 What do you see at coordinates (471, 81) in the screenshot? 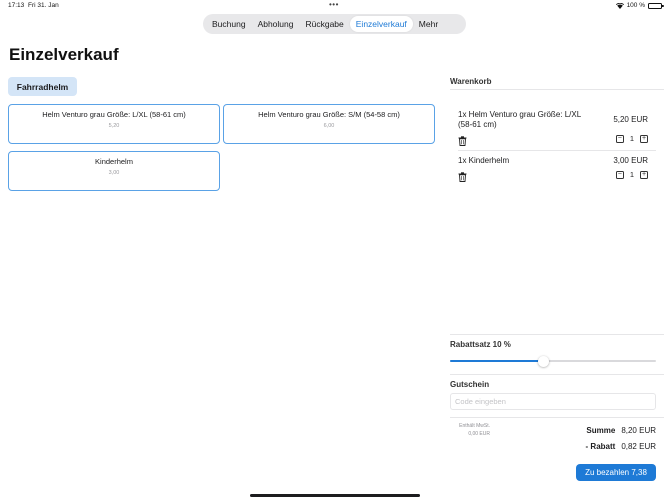
I see `cart-title: Warenkorb` at bounding box center [471, 81].